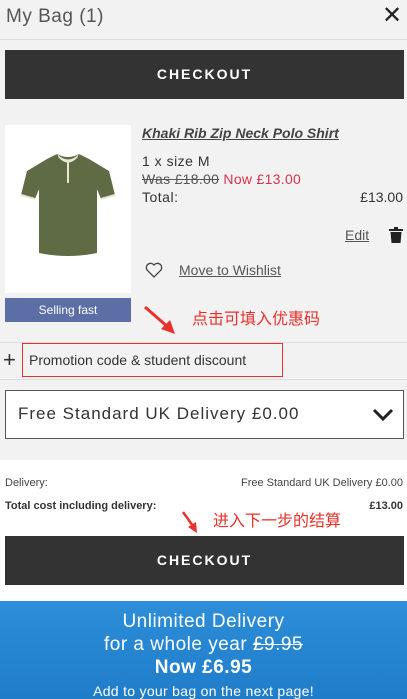 The width and height of the screenshot is (407, 699). I want to click on banner-line-4: Add to your bag on the next page!, so click(203, 691).